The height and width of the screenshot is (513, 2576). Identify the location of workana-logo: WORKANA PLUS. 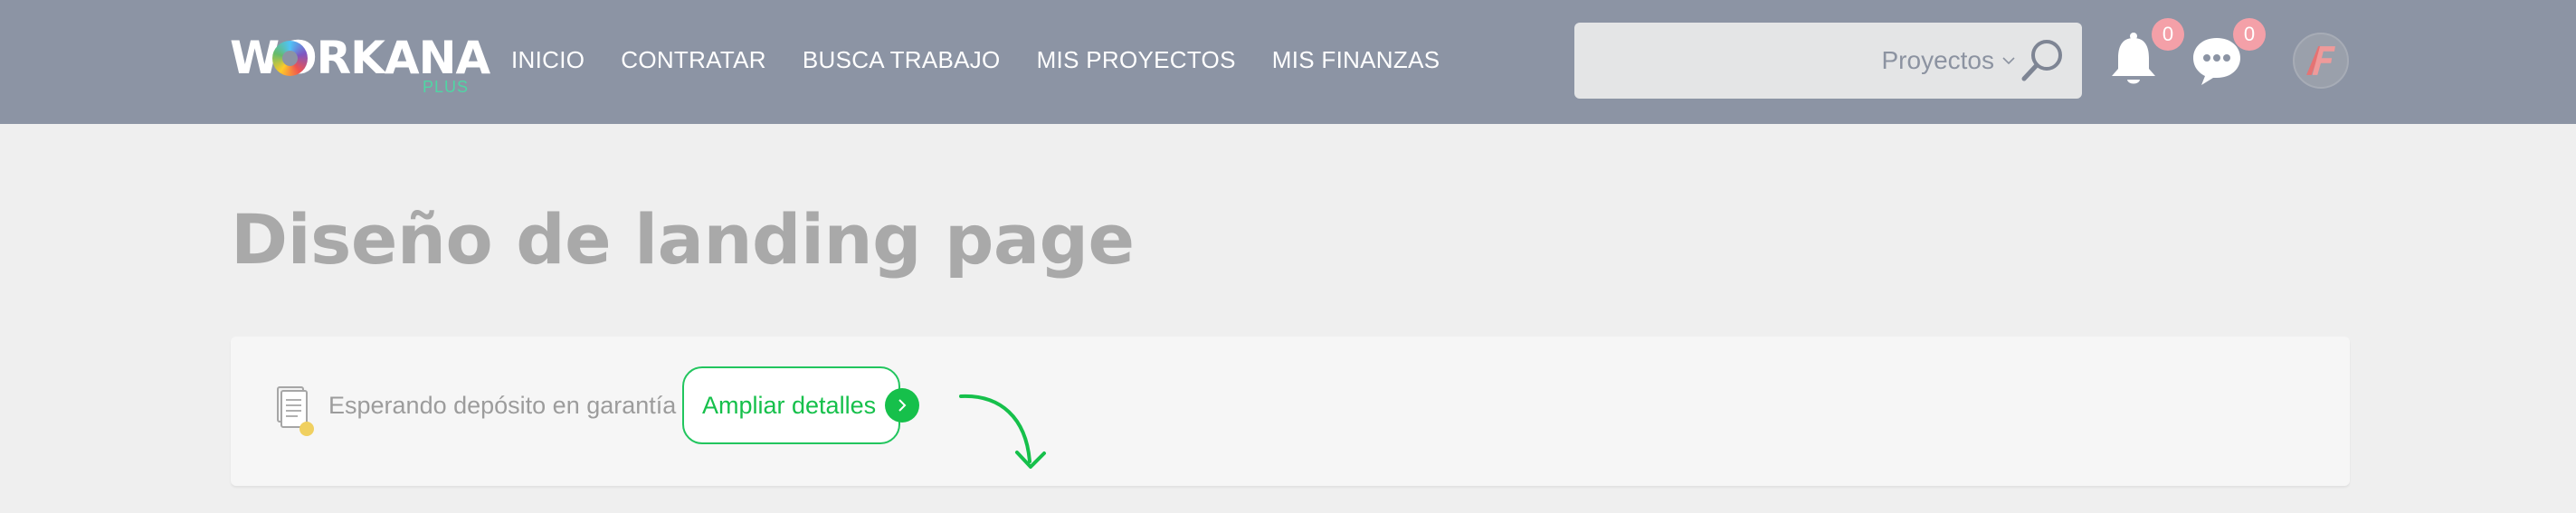
(360, 67).